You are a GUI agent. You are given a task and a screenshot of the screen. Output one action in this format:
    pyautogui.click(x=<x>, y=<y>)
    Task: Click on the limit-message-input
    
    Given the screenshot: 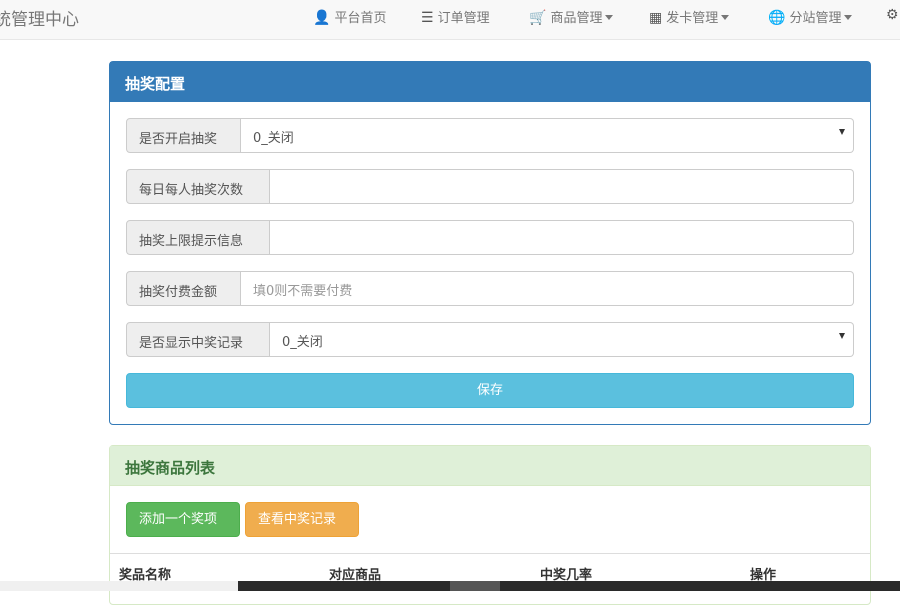 What is the action you would take?
    pyautogui.click(x=562, y=237)
    